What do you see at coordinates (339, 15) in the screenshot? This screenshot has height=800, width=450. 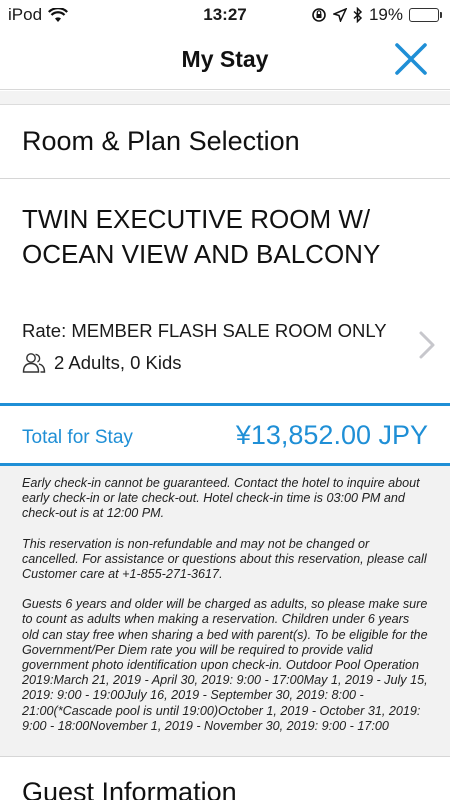 I see `location-icon` at bounding box center [339, 15].